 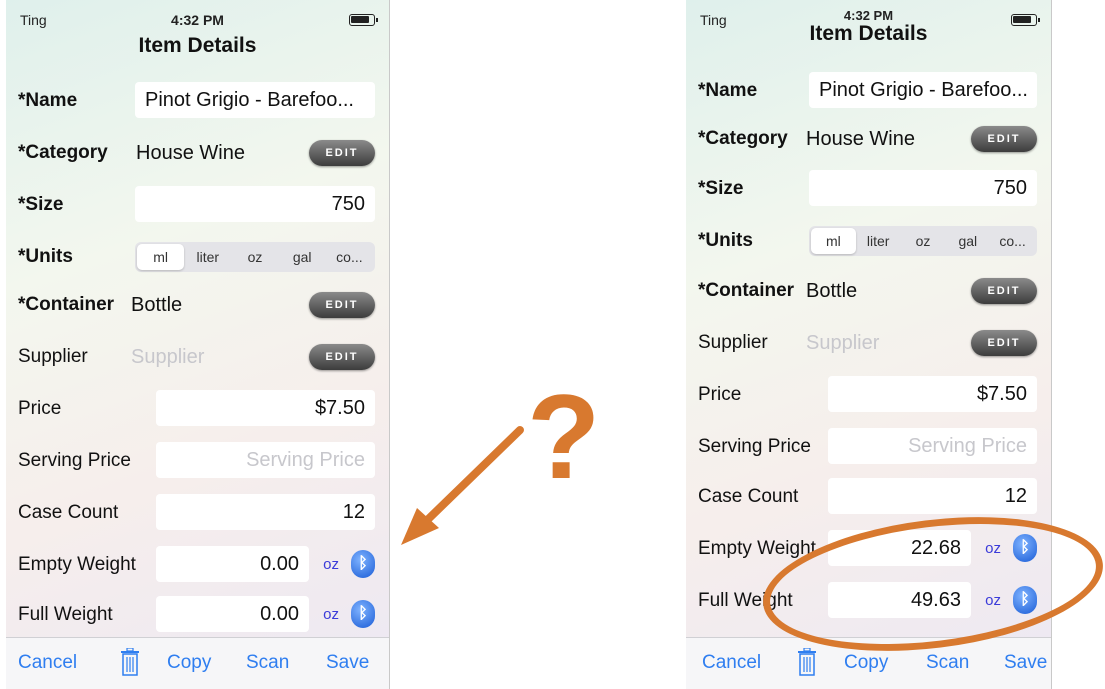 I want to click on full-weight-row: Full Weight 0.00 oz ᛒ, so click(x=196, y=614).